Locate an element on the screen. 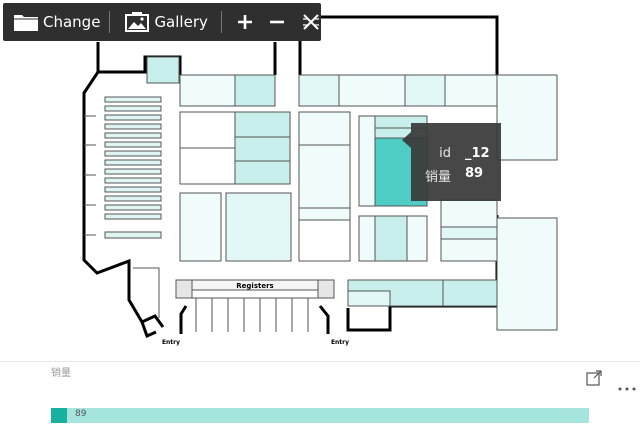 This screenshot has width=640, height=444. zoom-in-button is located at coordinates (245, 22).